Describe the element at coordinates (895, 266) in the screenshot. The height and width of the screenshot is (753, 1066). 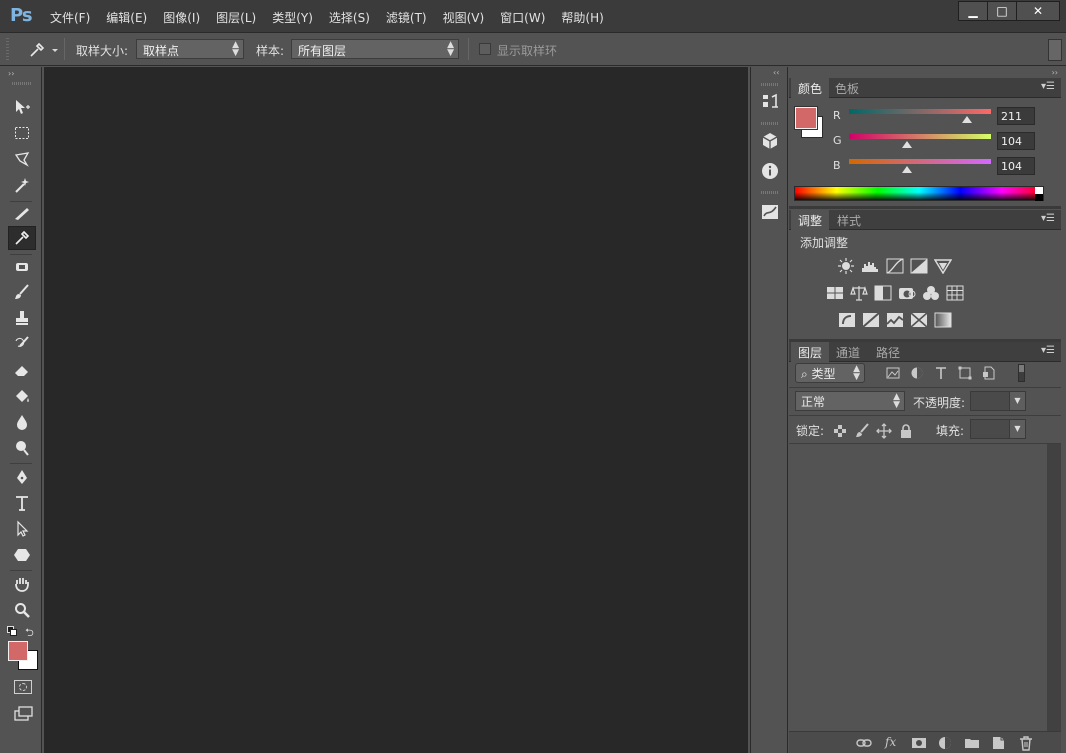
I see `curves-icon` at that location.